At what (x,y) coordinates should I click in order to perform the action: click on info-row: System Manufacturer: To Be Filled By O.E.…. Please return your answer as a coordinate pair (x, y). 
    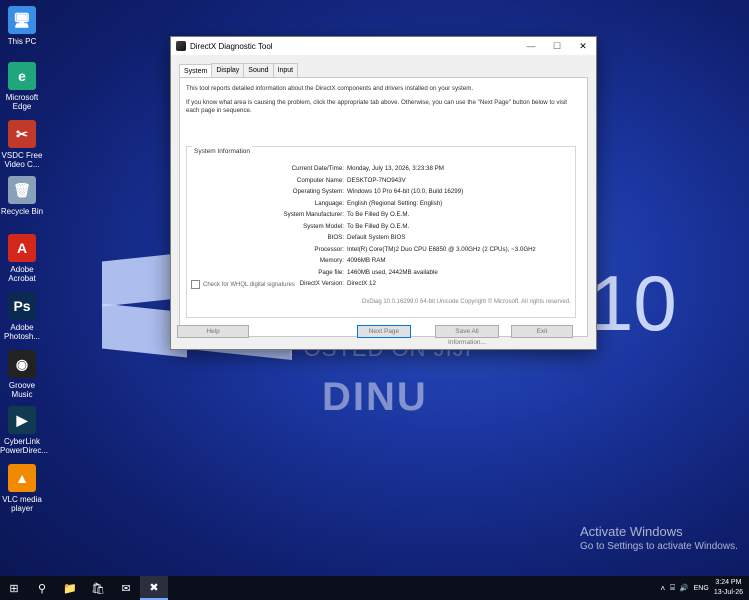
    Looking at the image, I should click on (381, 215).